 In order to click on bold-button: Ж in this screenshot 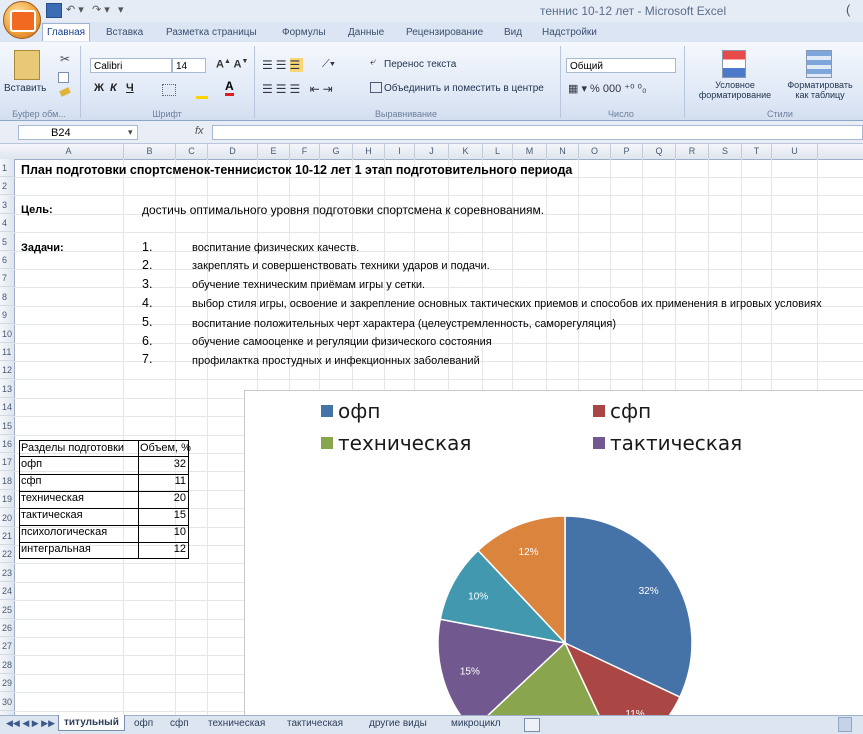, I will do `click(99, 88)`.